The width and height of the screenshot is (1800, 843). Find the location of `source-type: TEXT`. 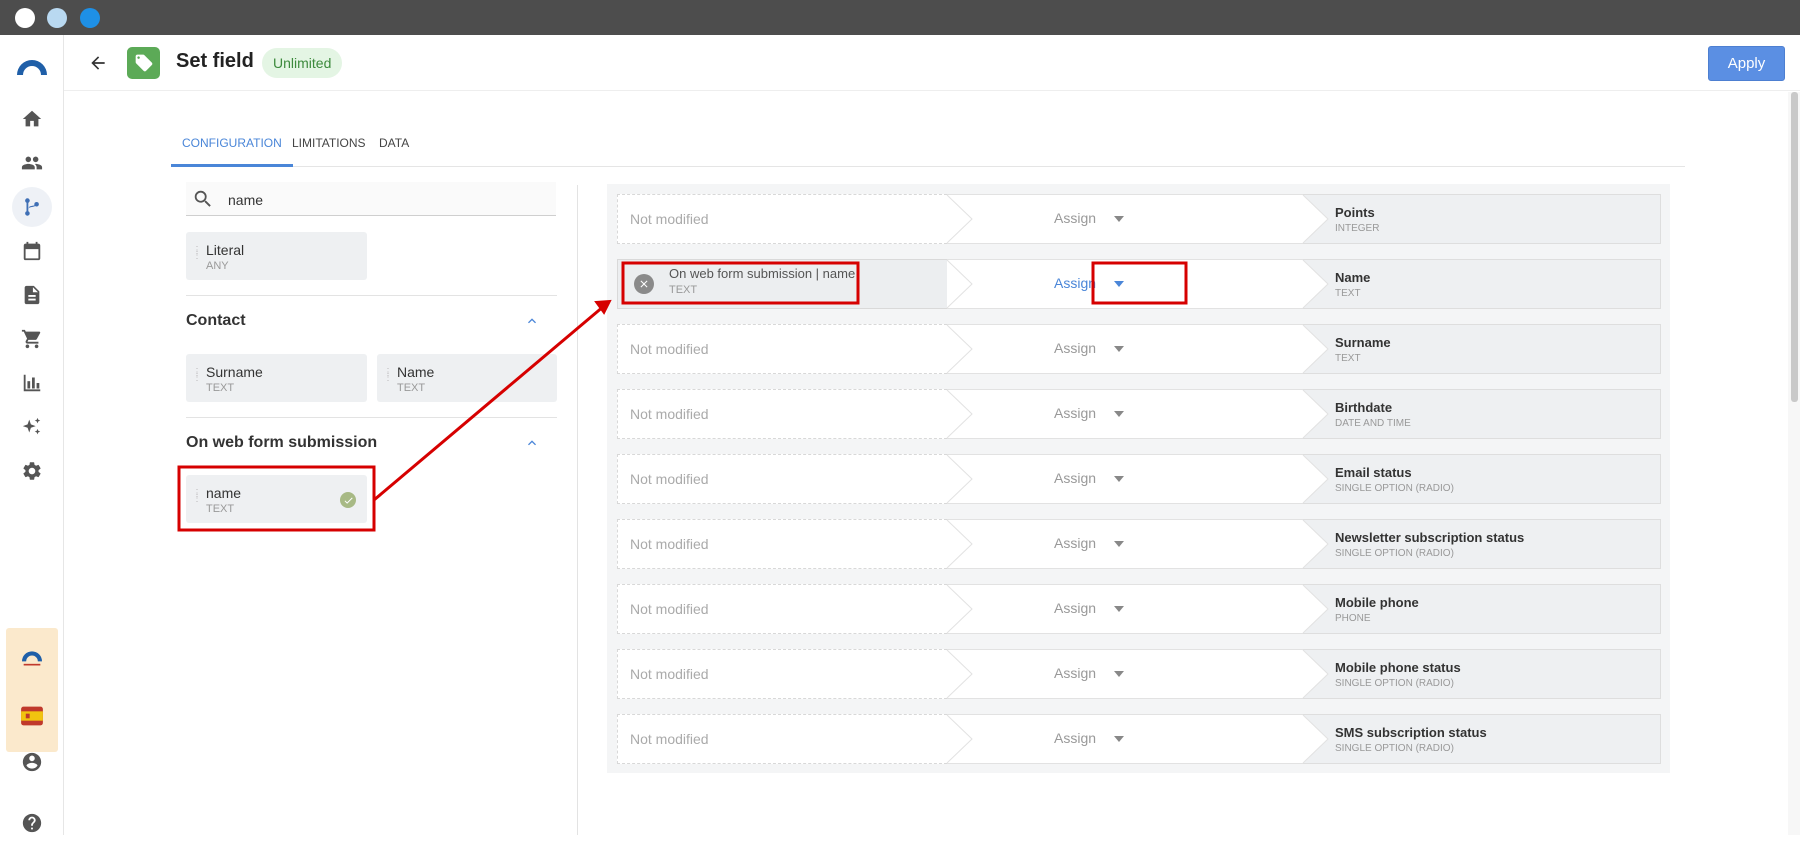

source-type: TEXT is located at coordinates (683, 290).